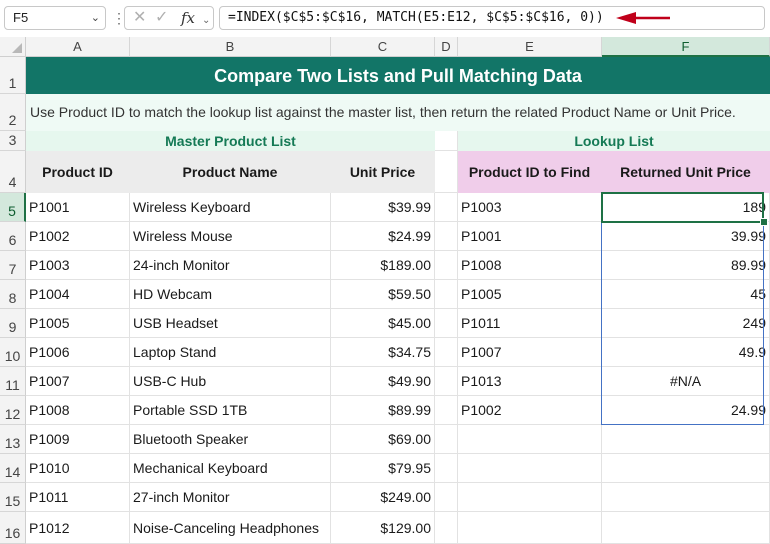 This screenshot has height=544, width=770. What do you see at coordinates (383, 468) in the screenshot?
I see `master-unit-price: $79.95` at bounding box center [383, 468].